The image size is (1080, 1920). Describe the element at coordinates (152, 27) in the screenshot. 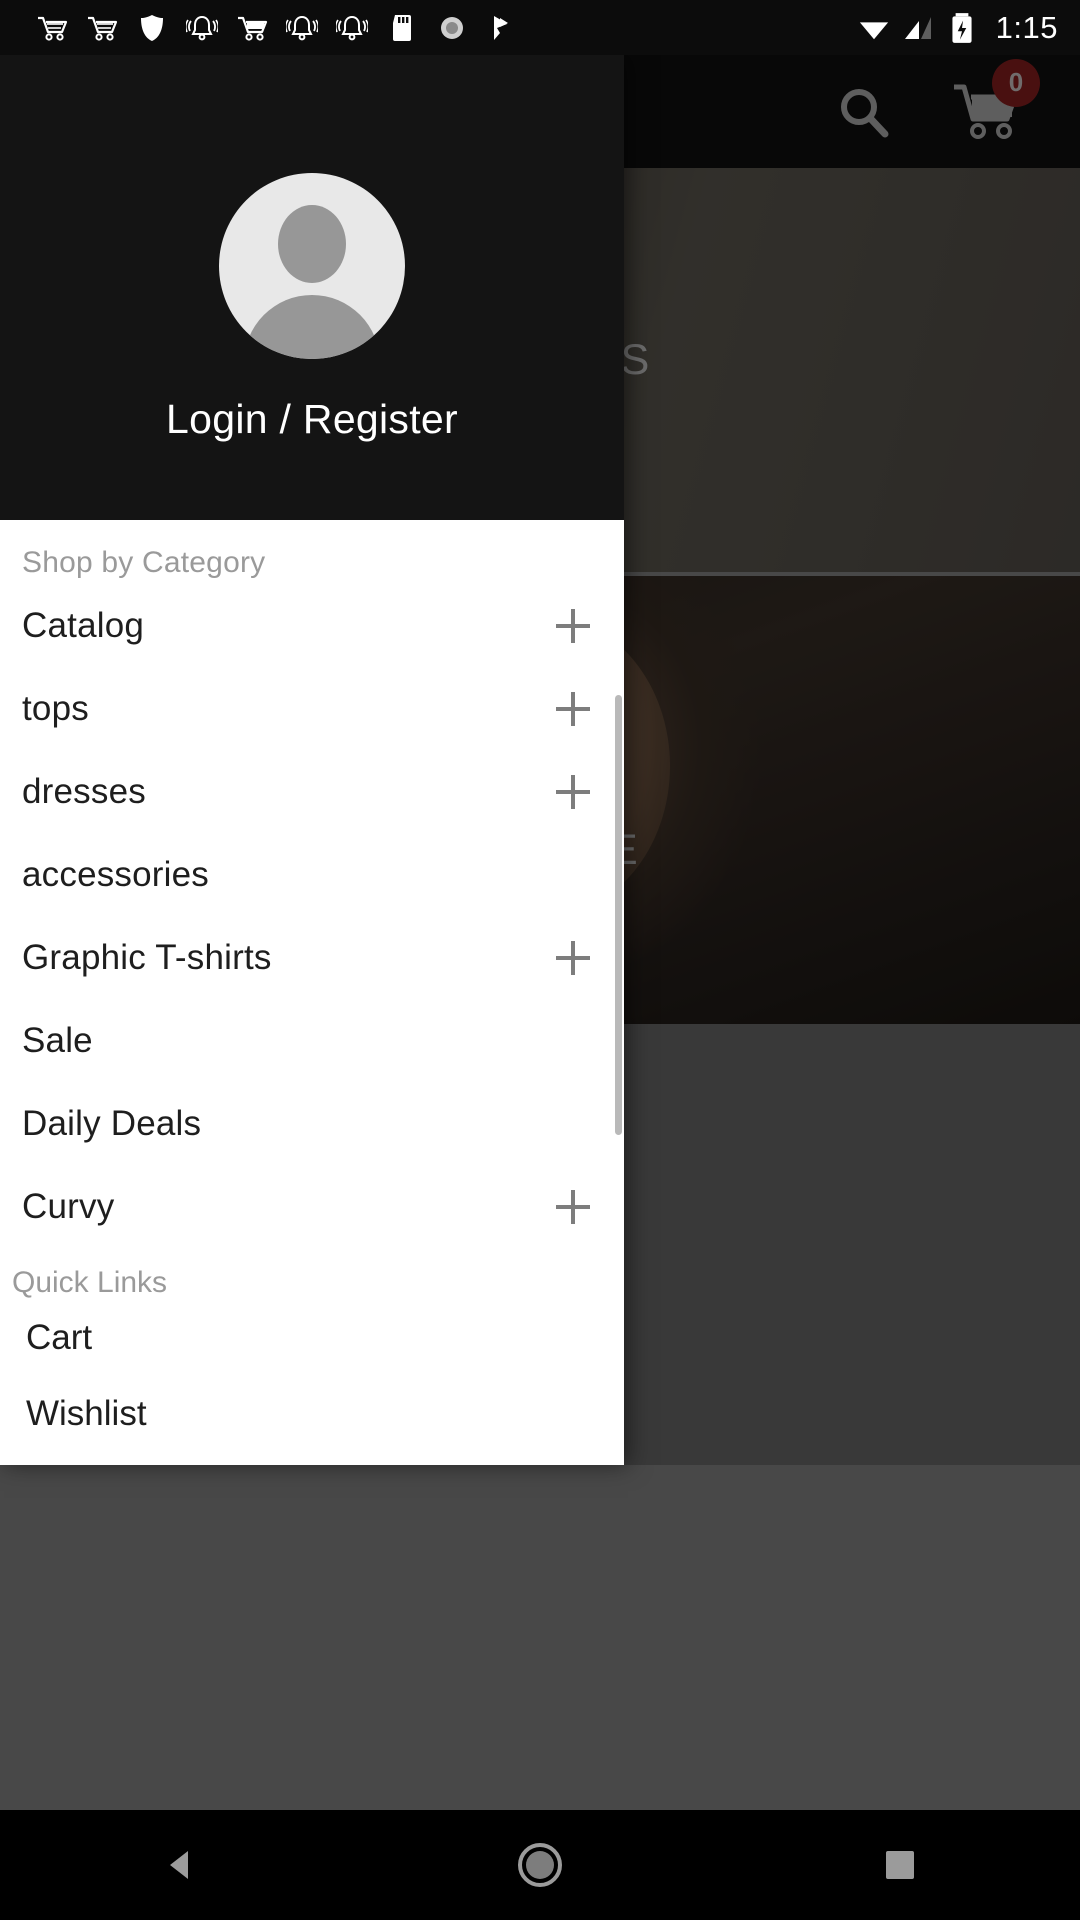

I see `shield-icon` at that location.